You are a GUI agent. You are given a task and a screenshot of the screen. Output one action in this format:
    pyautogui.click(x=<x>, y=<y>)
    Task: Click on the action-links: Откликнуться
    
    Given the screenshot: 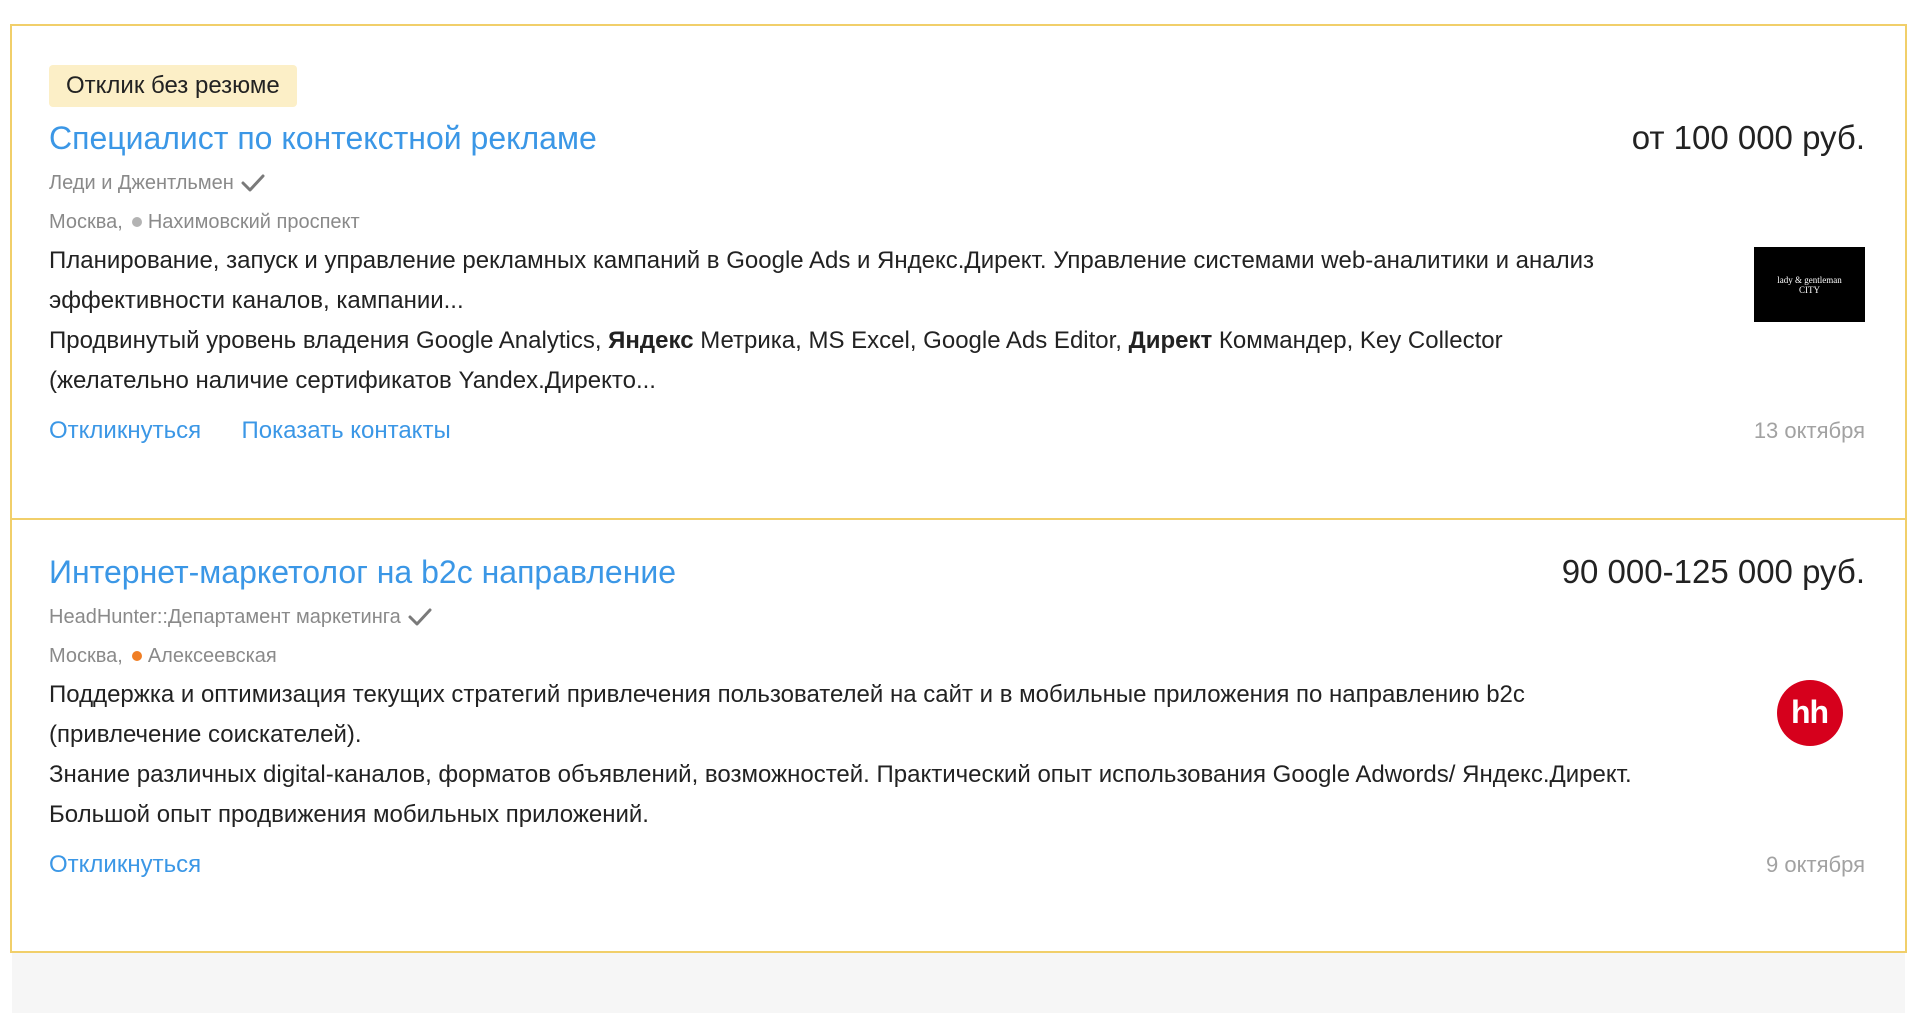 What is the action you would take?
    pyautogui.click(x=143, y=865)
    